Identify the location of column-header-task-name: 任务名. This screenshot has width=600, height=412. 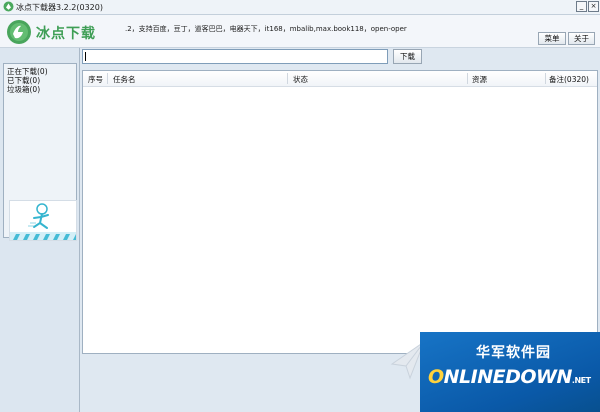
(124, 79).